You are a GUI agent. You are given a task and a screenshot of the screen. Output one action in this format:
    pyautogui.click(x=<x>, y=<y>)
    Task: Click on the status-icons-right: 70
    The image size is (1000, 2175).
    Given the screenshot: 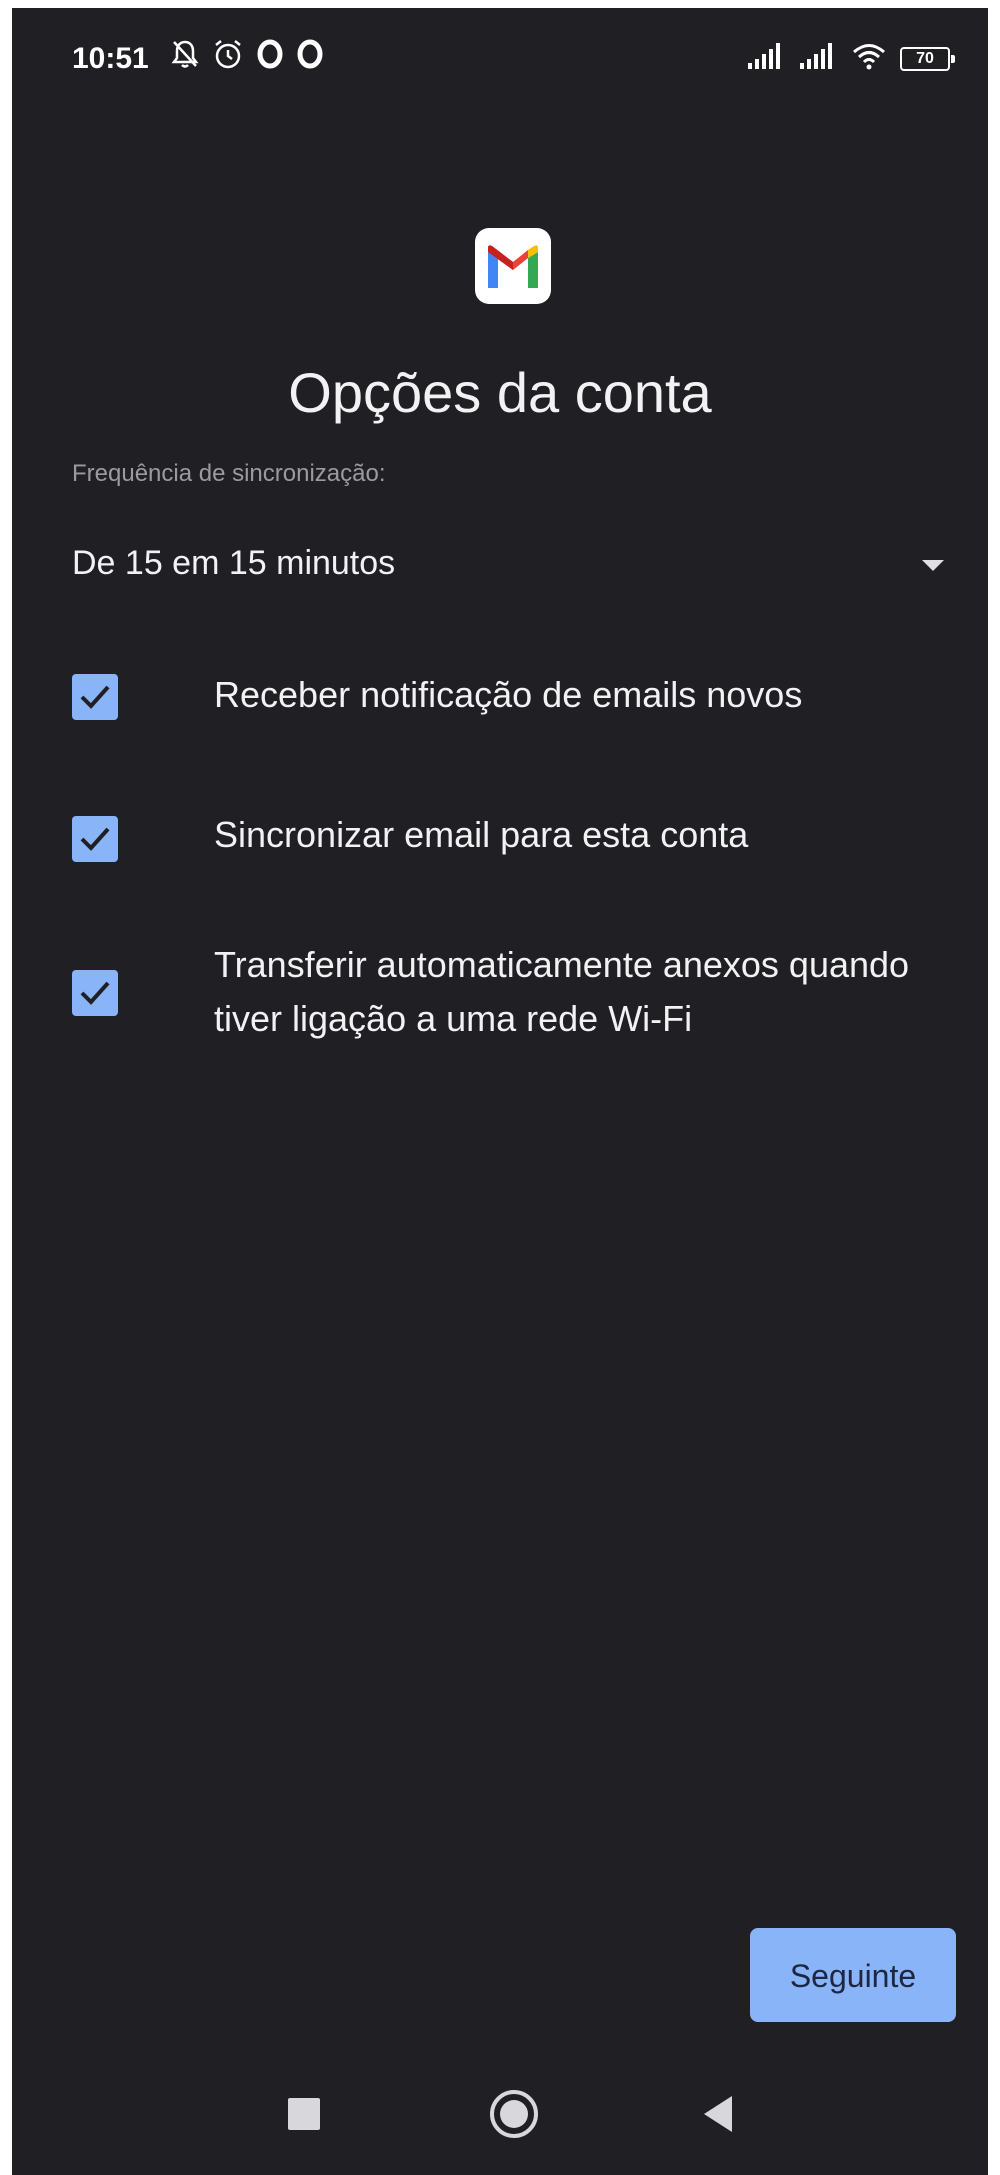 What is the action you would take?
    pyautogui.click(x=851, y=58)
    